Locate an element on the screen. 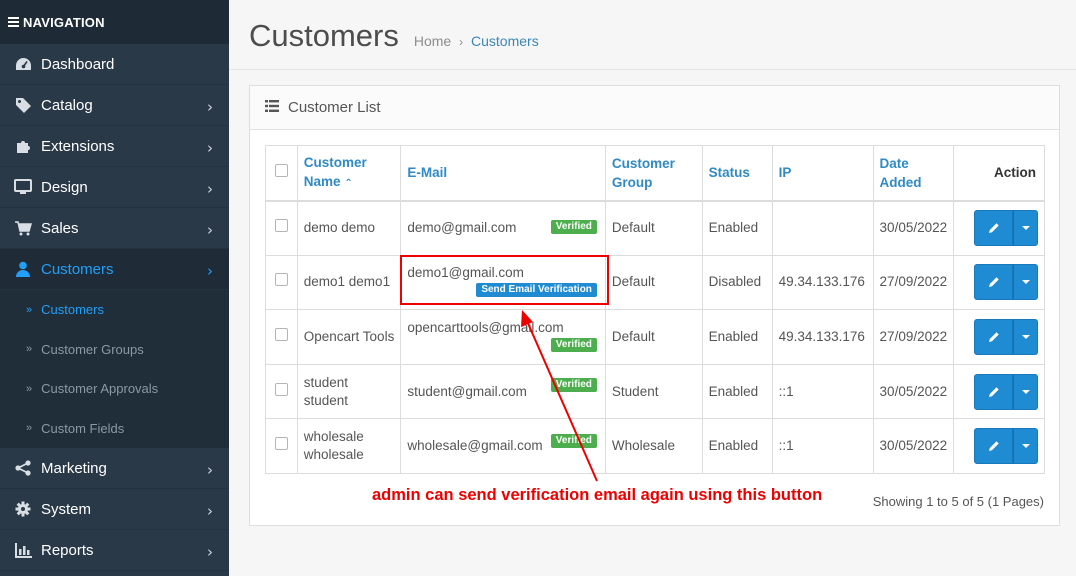  select-all-cell is located at coordinates (281, 173).